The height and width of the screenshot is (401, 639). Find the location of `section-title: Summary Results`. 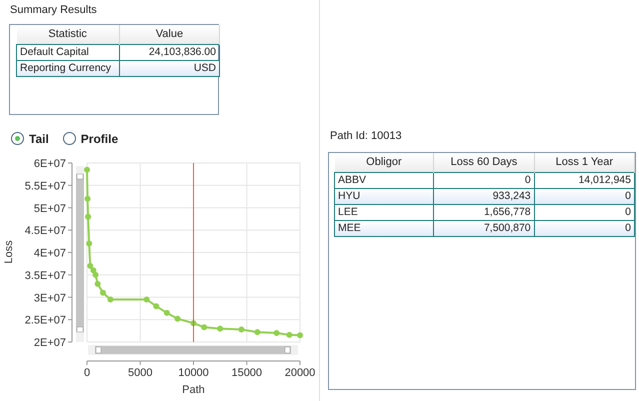

section-title: Summary Results is located at coordinates (53, 10).